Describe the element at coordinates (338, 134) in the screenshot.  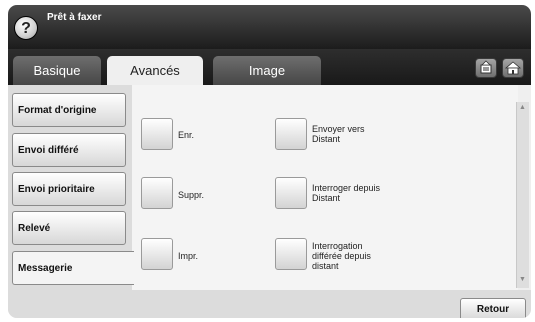
I see `envoyer-vers-distant-label: Envoyer vers Distant` at that location.